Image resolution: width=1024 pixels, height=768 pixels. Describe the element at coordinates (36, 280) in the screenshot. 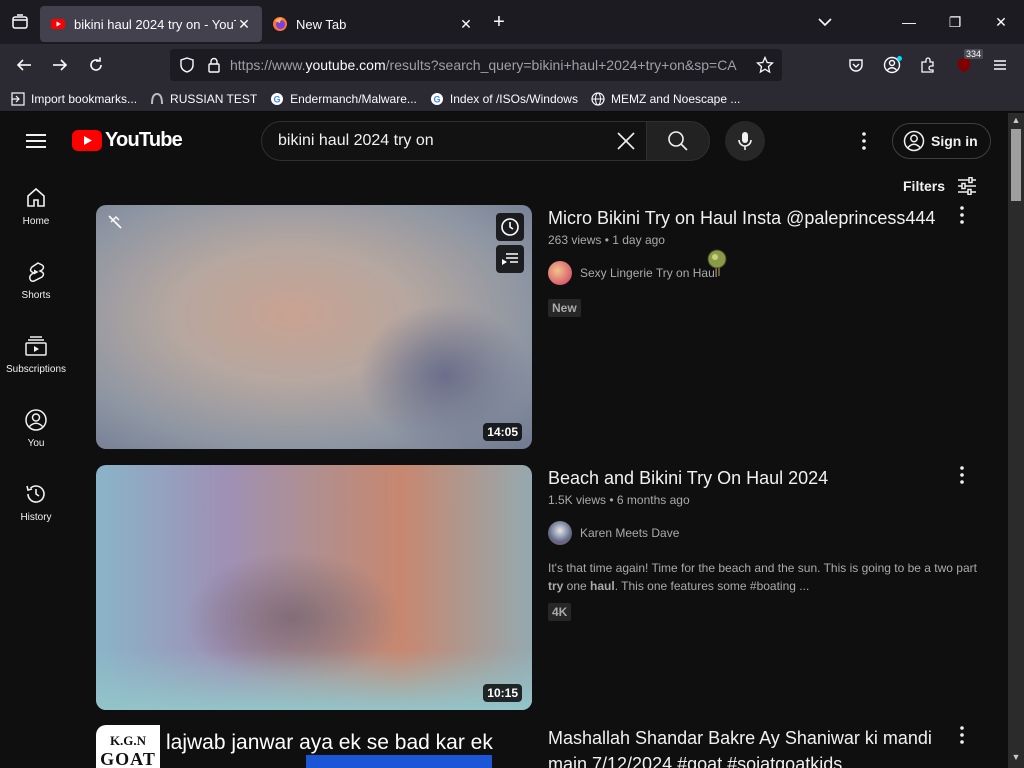

I see `sidebar-item-shorts: Shorts` at that location.